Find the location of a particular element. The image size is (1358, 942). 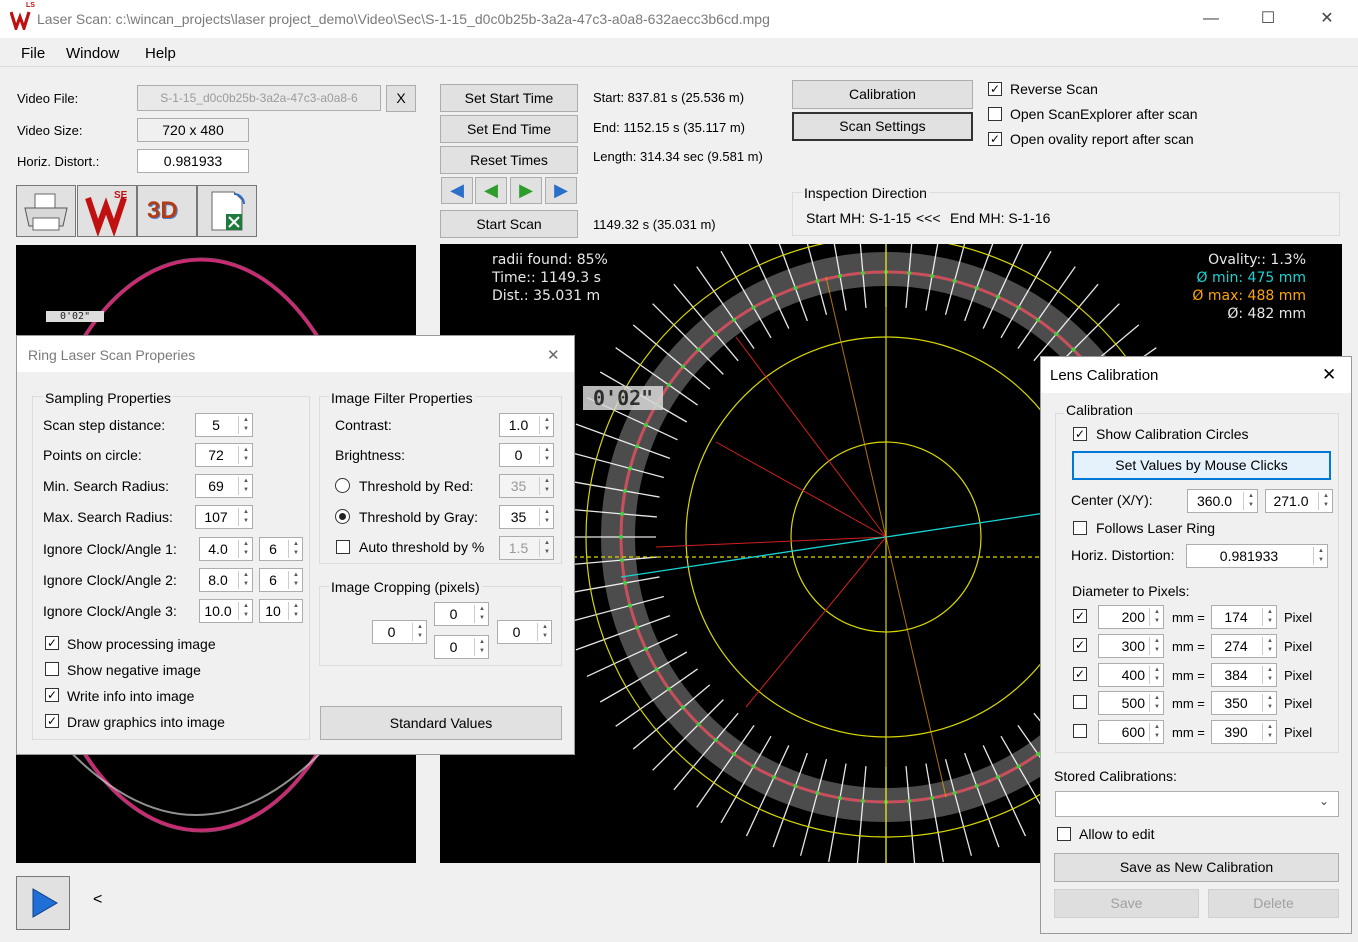

step-back-button: ◀ is located at coordinates (491, 190).